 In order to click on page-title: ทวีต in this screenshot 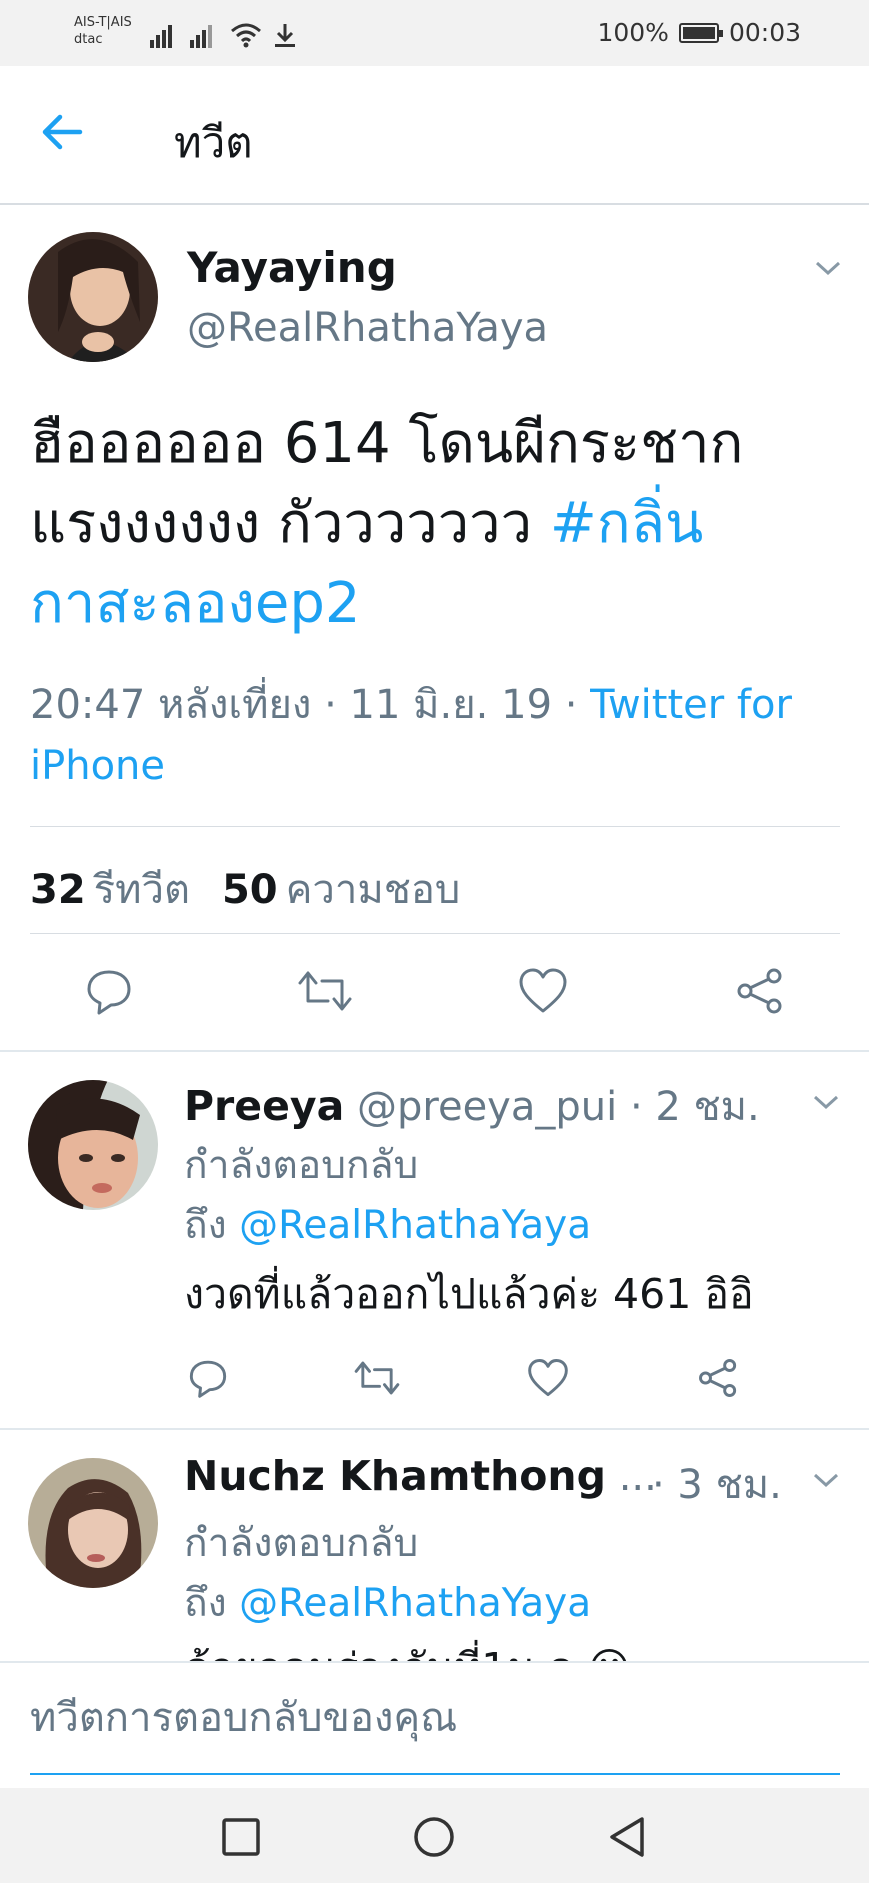, I will do `click(213, 142)`.